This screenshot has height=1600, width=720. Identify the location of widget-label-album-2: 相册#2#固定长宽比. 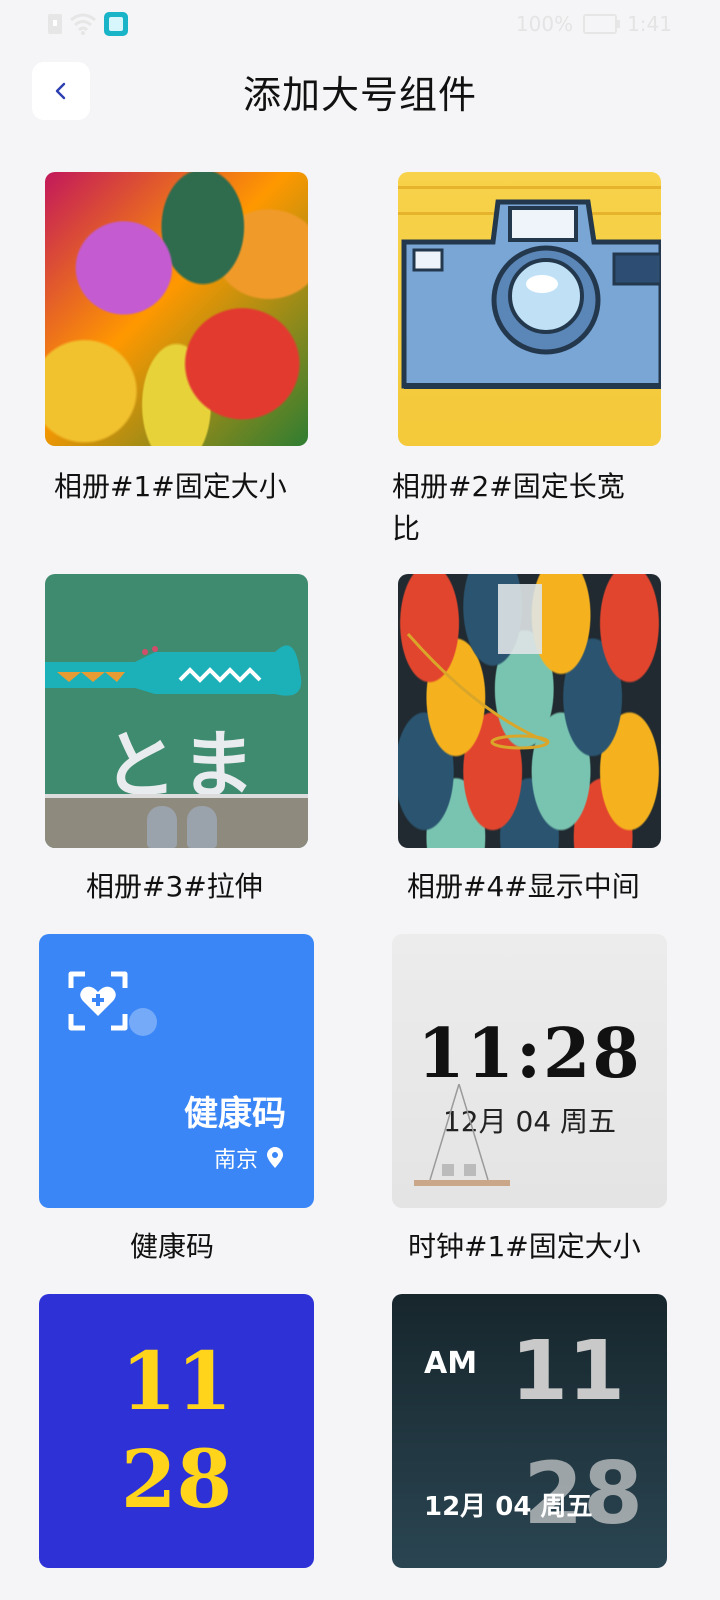
(508, 507).